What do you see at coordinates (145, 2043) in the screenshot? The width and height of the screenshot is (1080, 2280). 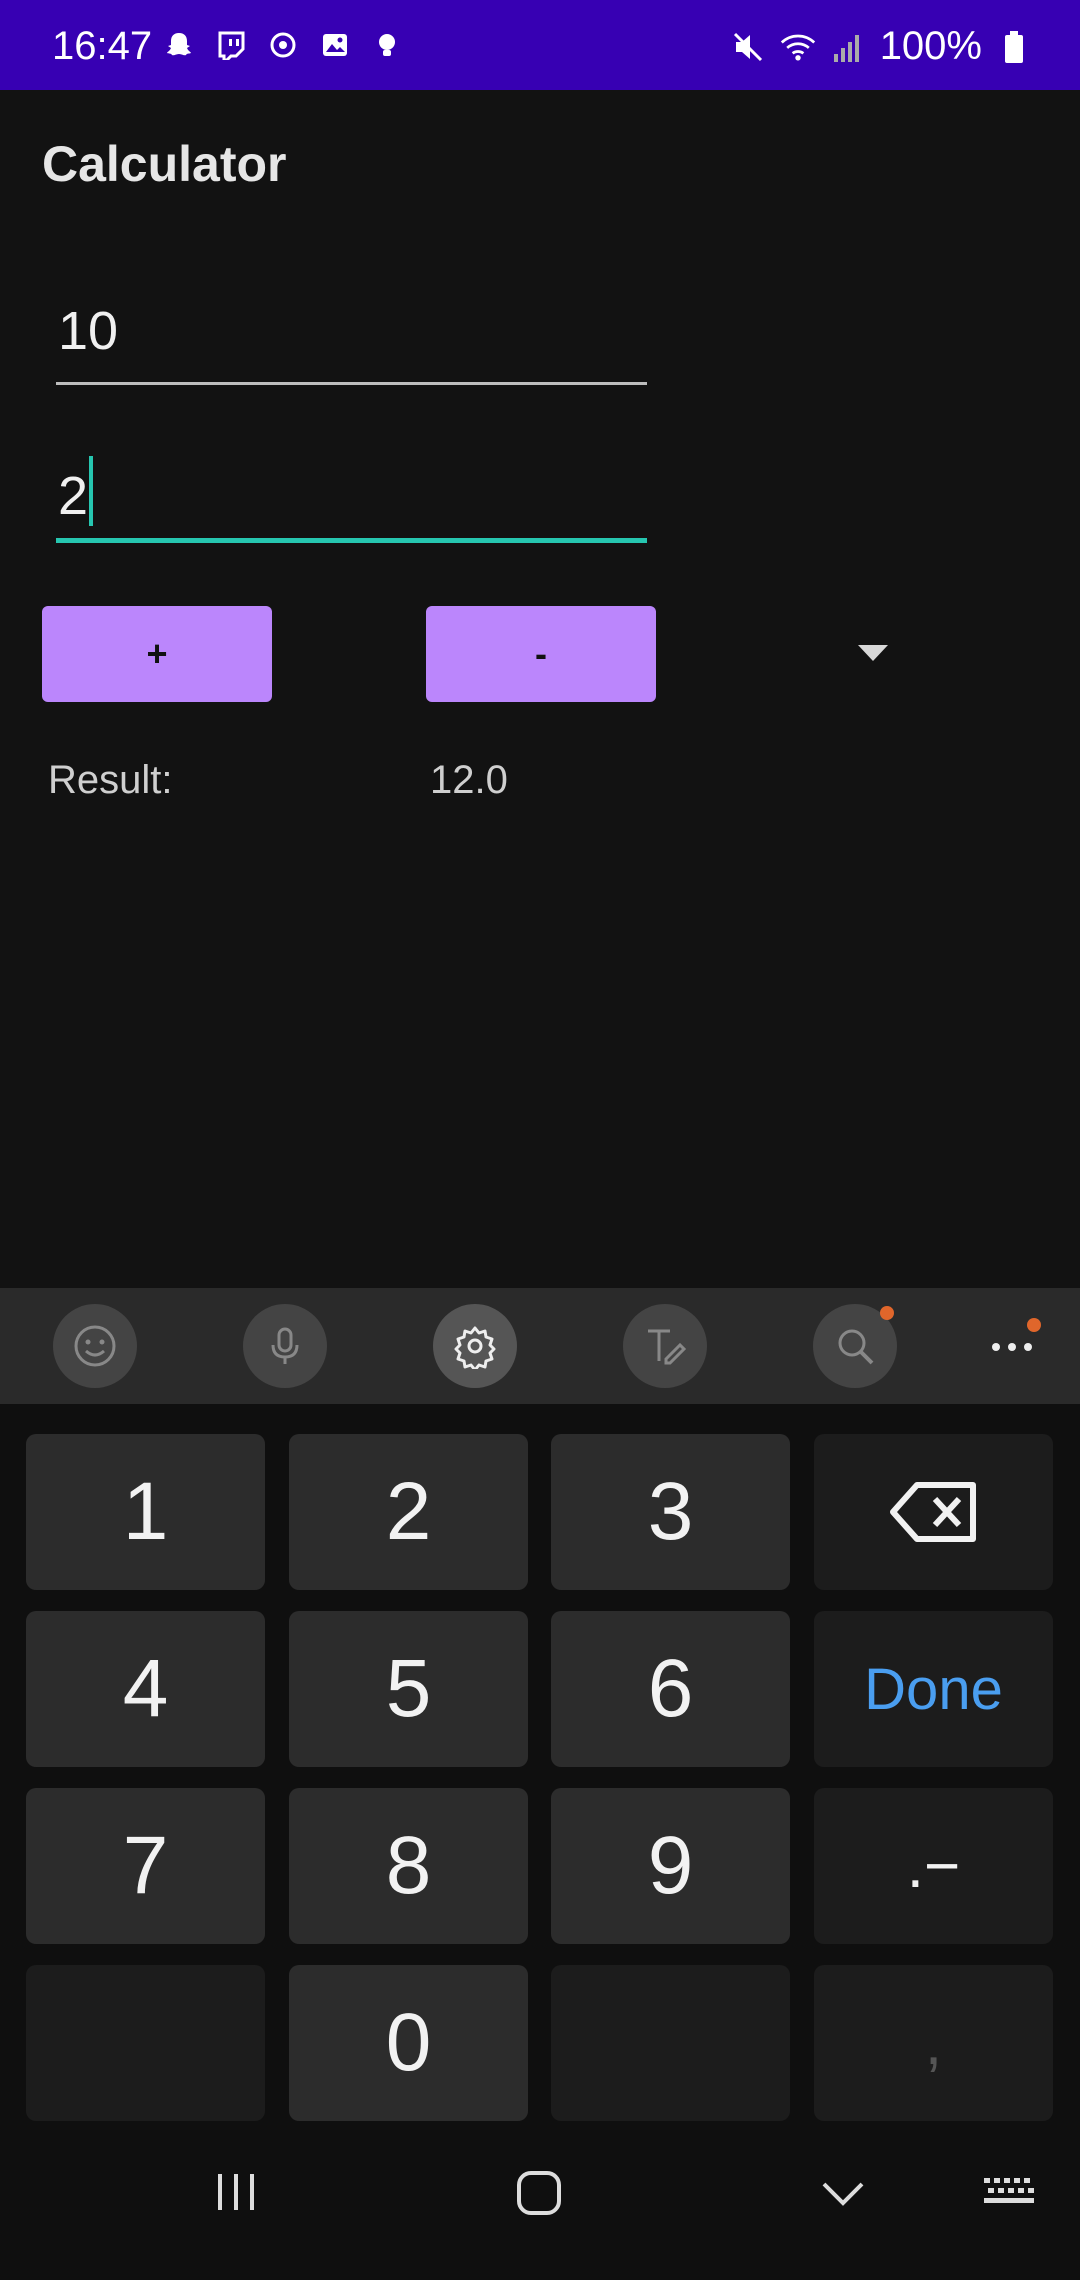 I see `empty-key-left` at bounding box center [145, 2043].